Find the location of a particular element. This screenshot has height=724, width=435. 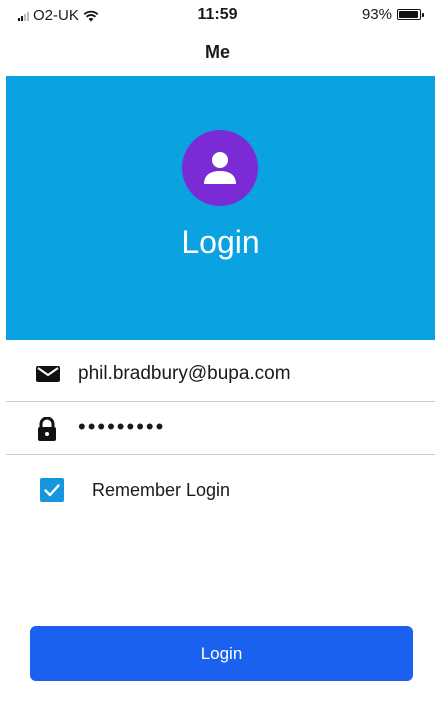

battery-percent: 93% is located at coordinates (376, 14).